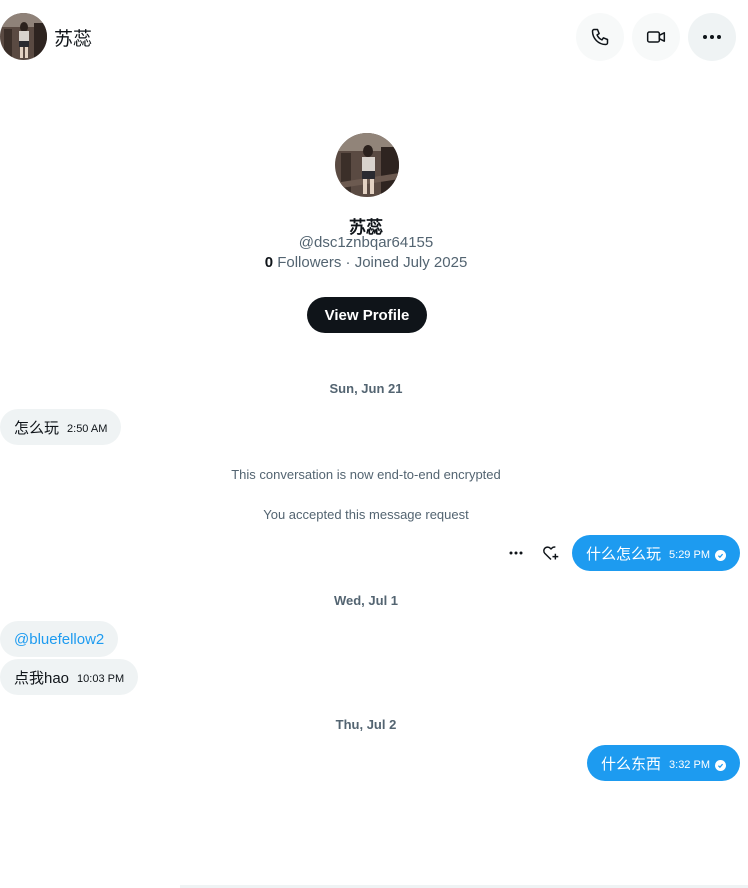  I want to click on date-separator: Wed, Jul 1, so click(366, 600).